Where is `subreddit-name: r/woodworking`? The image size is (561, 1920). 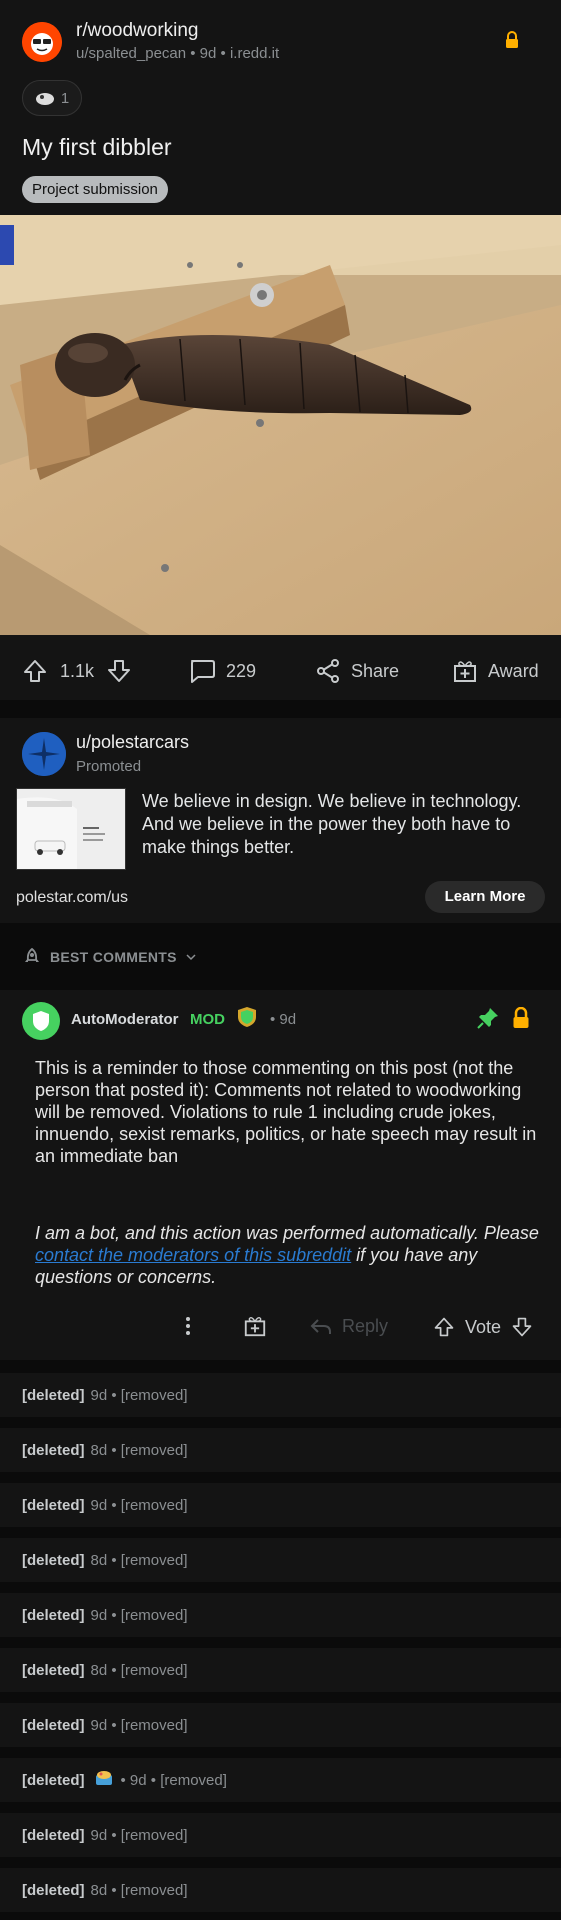 subreddit-name: r/woodworking is located at coordinates (177, 31).